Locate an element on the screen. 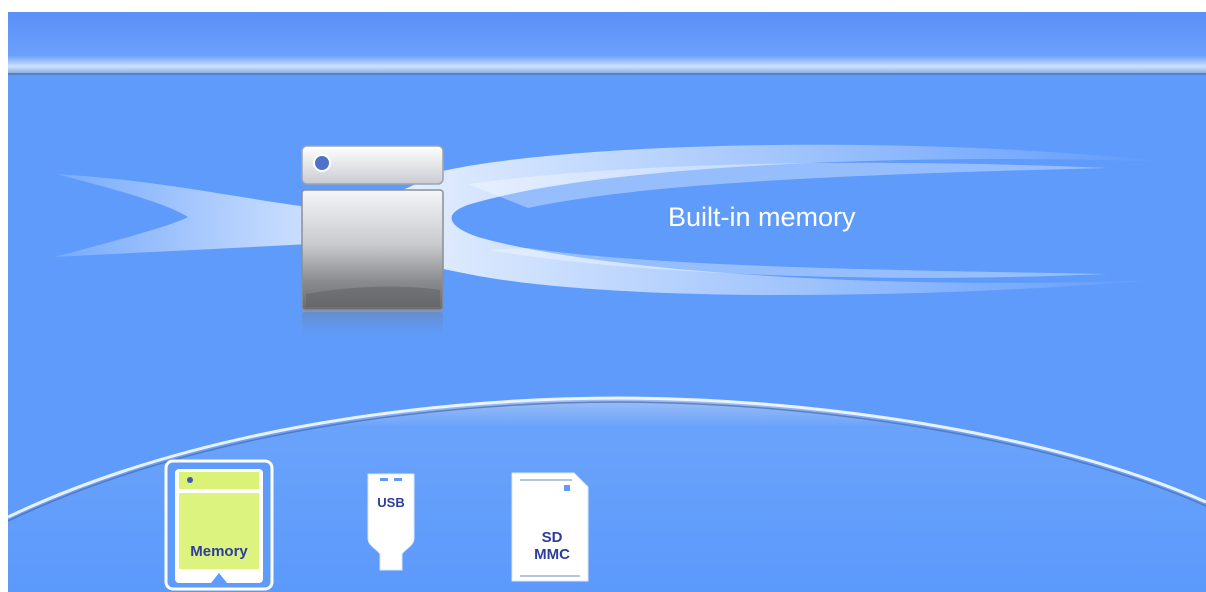  usb-drive-icon: USB is located at coordinates (391, 522).